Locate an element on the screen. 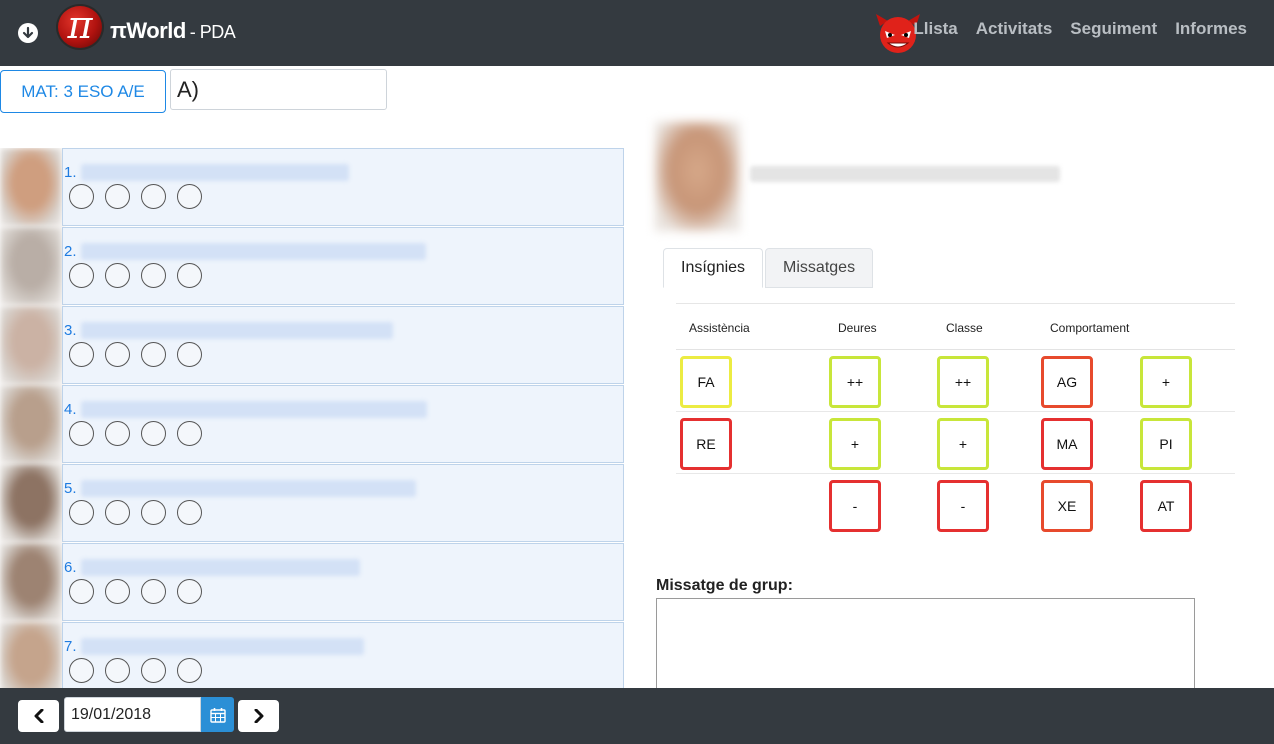  student-number: 5. is located at coordinates (70, 488).